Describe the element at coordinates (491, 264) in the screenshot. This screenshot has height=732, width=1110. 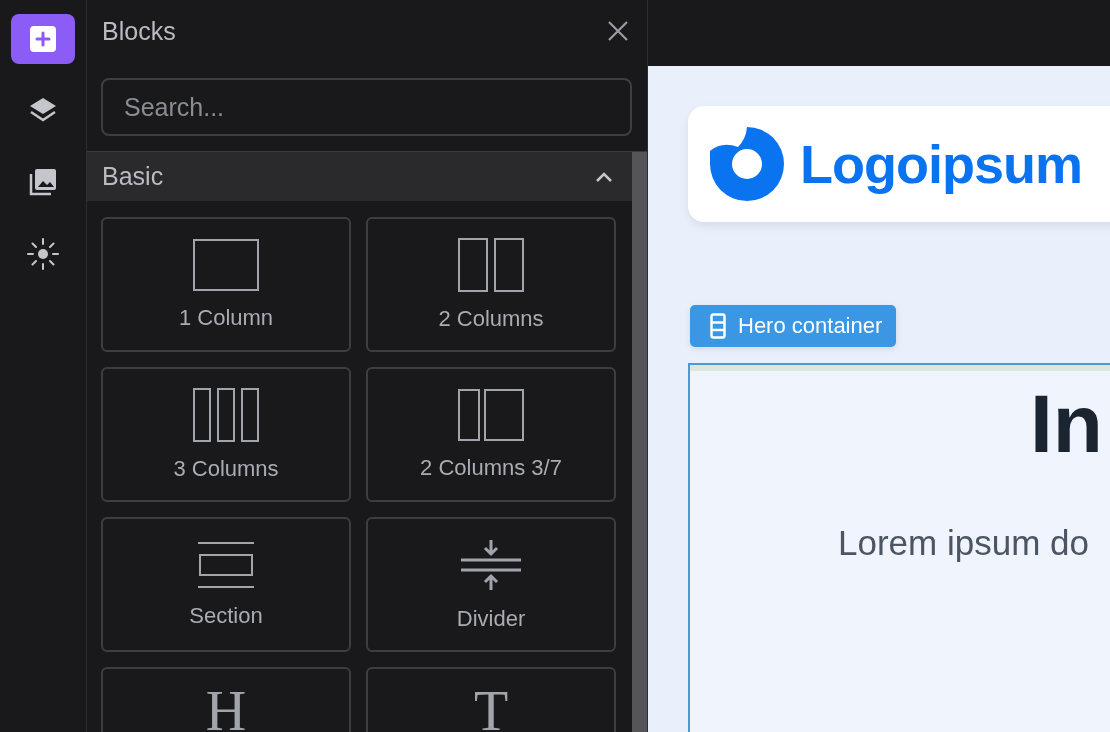
I see `two-columns-icon` at that location.